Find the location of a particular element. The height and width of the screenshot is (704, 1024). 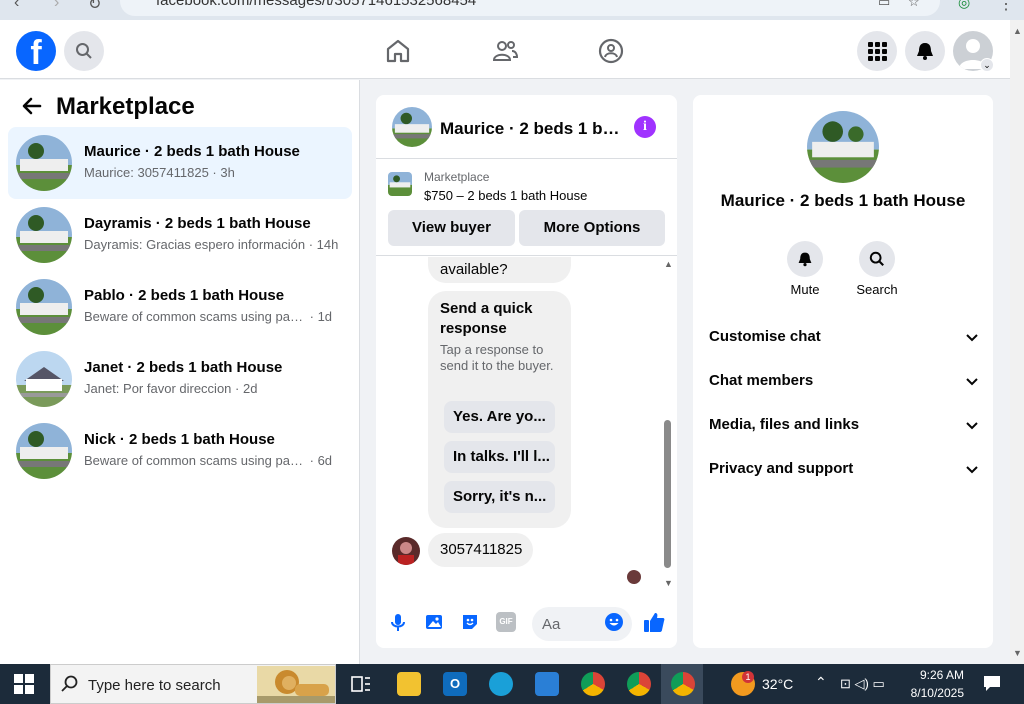

more-options-button: More Options is located at coordinates (592, 228).